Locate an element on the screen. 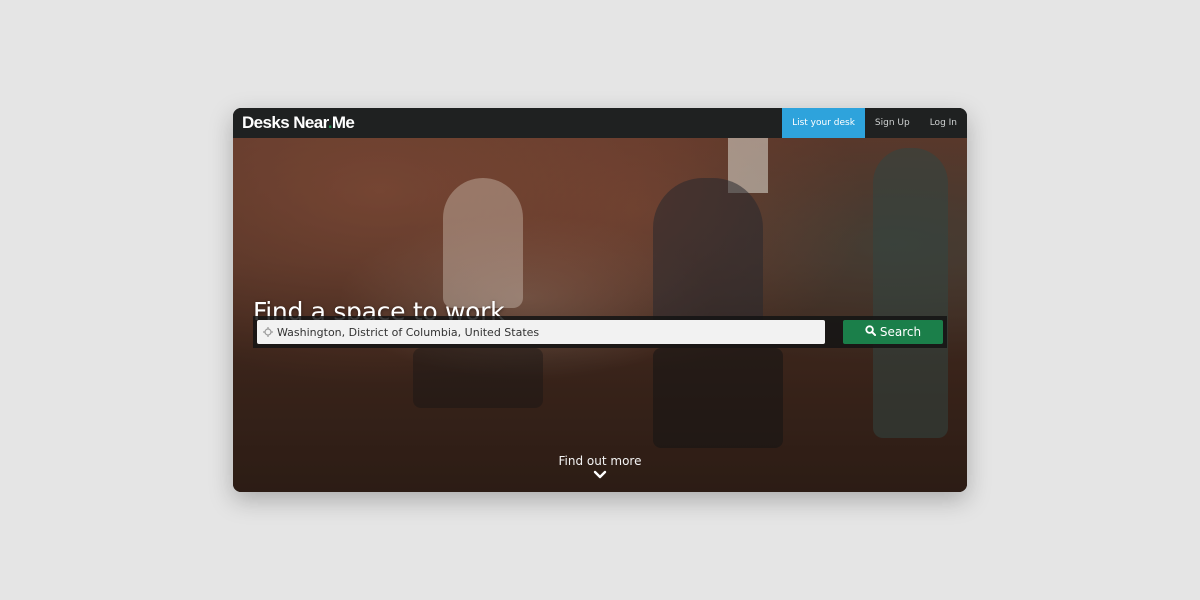  location-input-wrapper is located at coordinates (541, 332).